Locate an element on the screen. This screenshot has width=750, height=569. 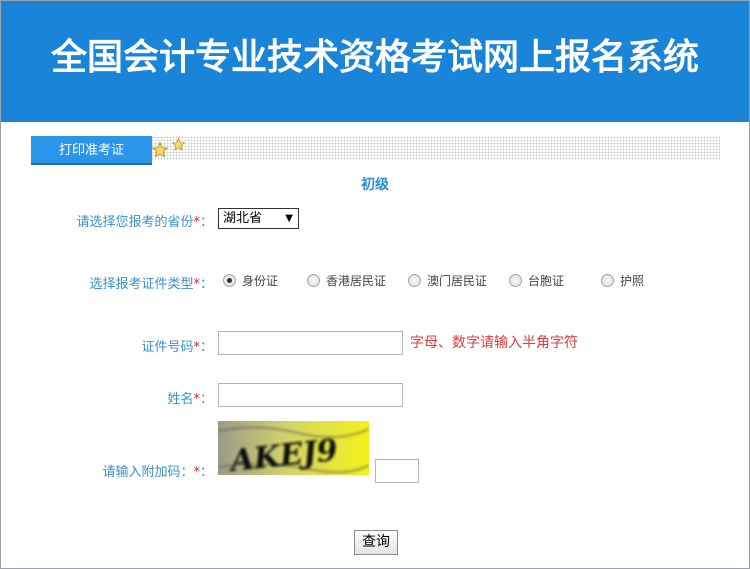
exam-level-heading: 初级 is located at coordinates (375, 185).